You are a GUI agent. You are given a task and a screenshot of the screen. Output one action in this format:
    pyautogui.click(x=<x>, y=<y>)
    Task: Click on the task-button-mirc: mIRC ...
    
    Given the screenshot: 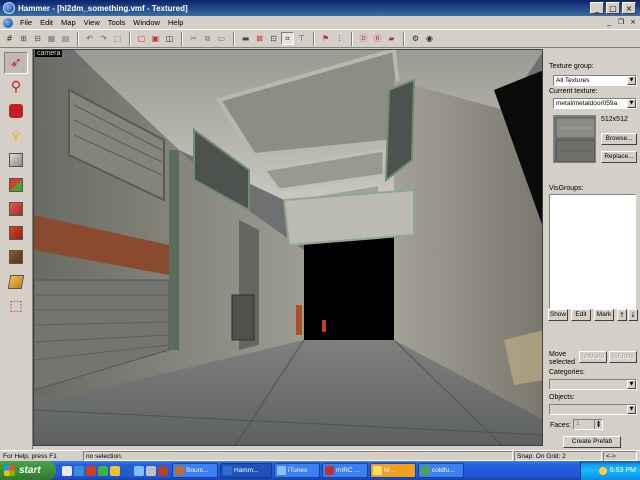 What is the action you would take?
    pyautogui.click(x=345, y=470)
    